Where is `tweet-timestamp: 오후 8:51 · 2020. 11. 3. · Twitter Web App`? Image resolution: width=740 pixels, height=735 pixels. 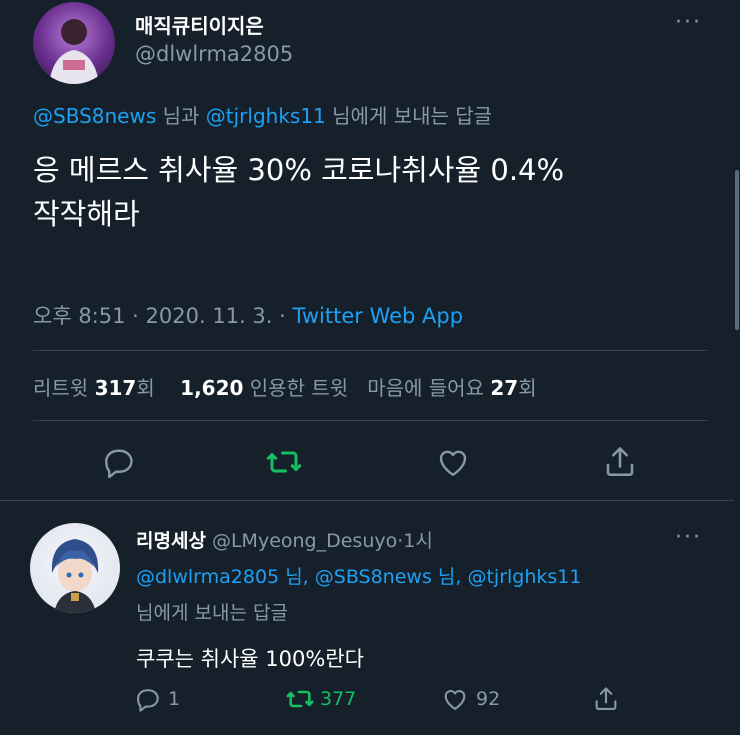
tweet-timestamp: 오후 8:51 · 2020. 11. 3. · Twitter Web App is located at coordinates (248, 315).